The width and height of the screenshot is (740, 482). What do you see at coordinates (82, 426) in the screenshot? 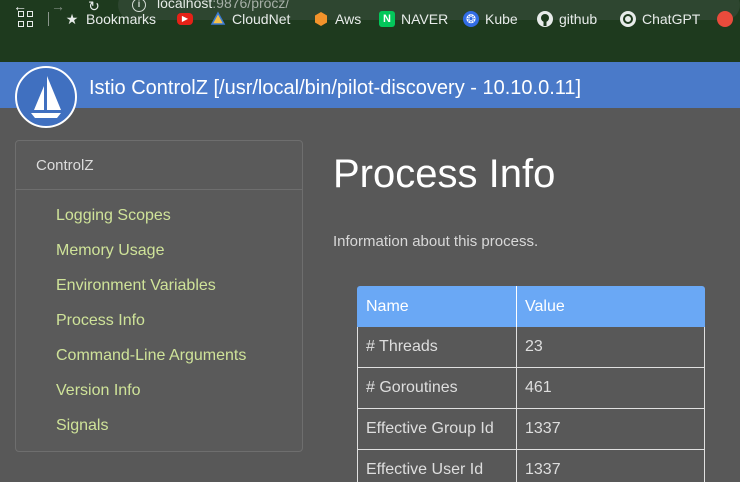
I see `sidebar-item-signals: Signals` at bounding box center [82, 426].